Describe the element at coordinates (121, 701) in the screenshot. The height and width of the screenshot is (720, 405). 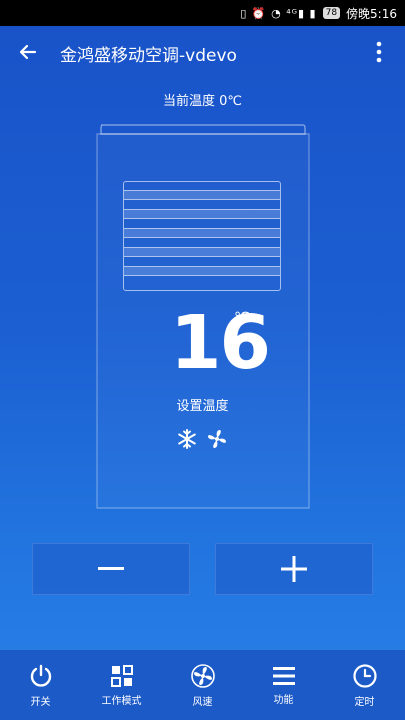
I see `nav-label: 工作模式` at that location.